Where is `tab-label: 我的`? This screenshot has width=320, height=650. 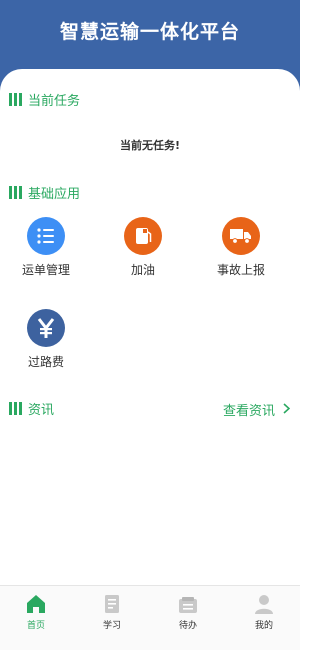
tab-label: 我的 is located at coordinates (263, 626).